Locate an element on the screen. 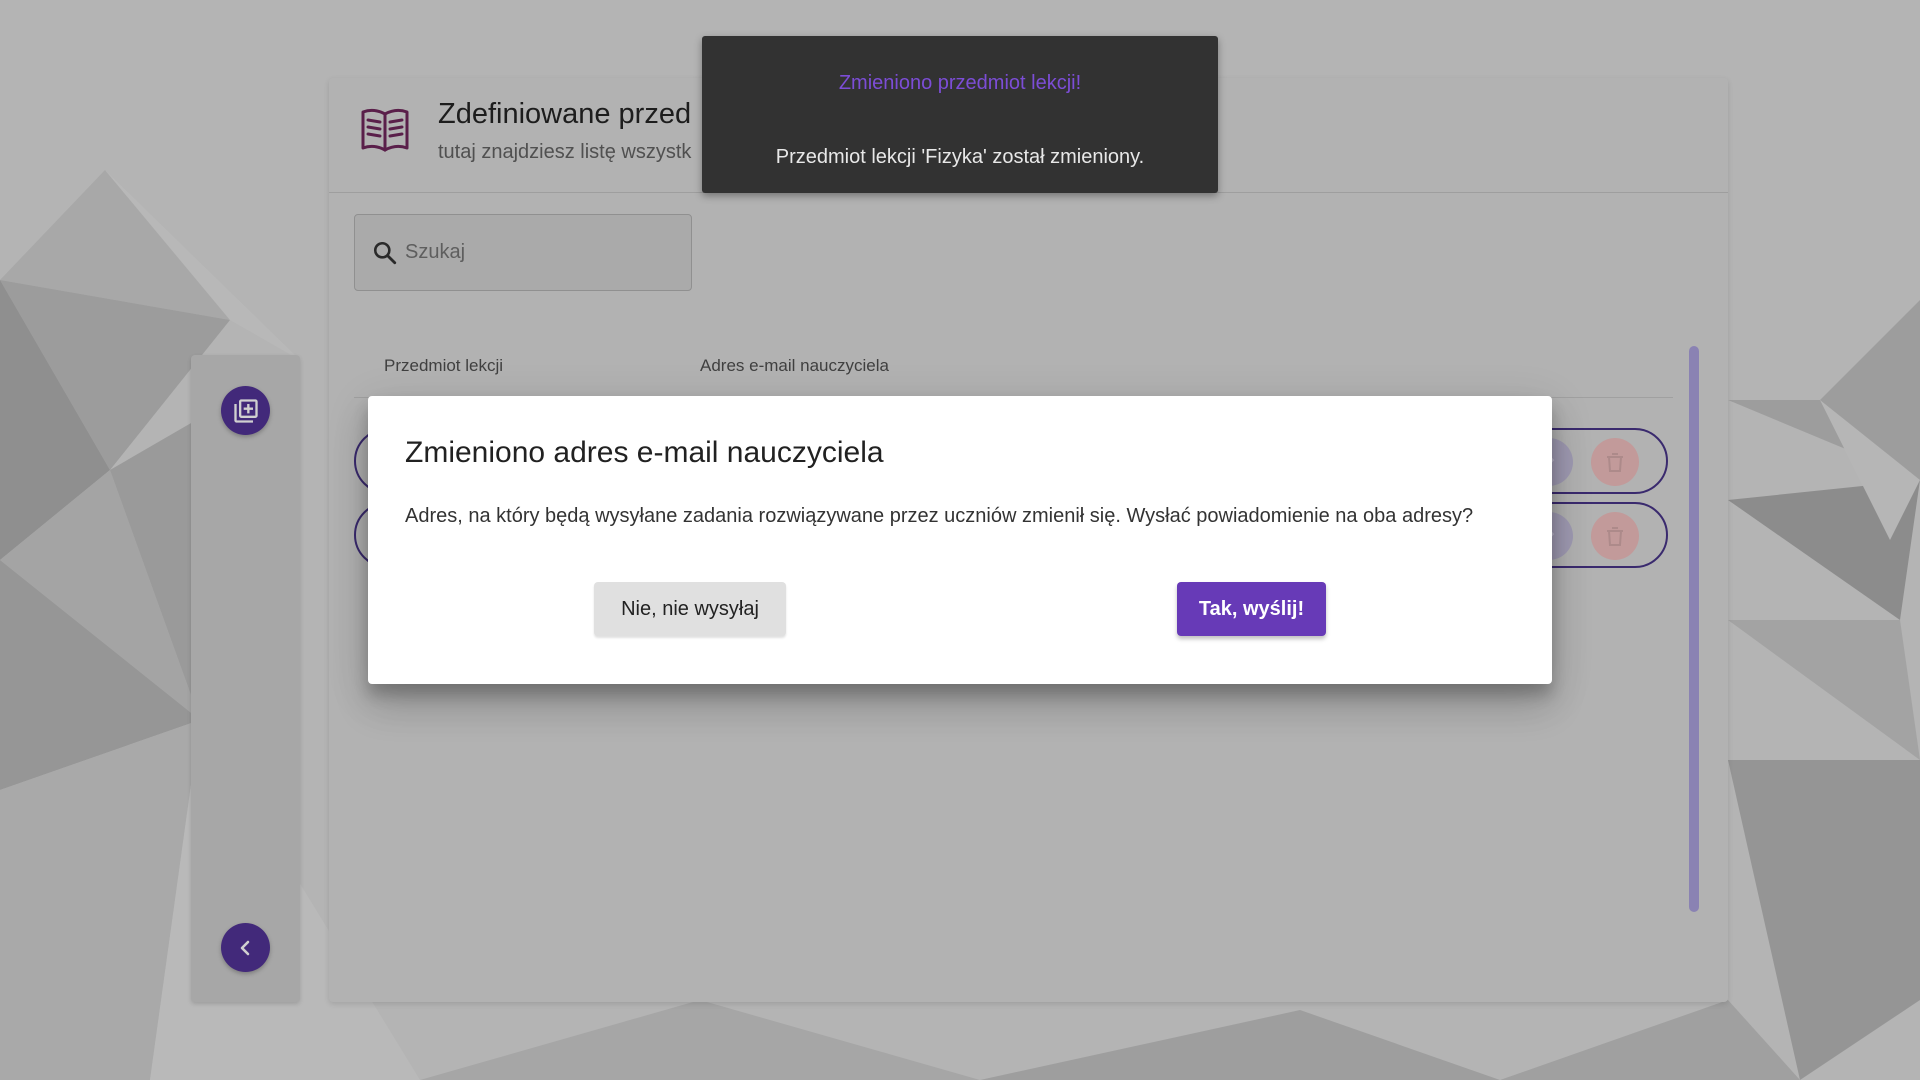 Image resolution: width=1920 pixels, height=1080 pixels. search-icon is located at coordinates (385, 253).